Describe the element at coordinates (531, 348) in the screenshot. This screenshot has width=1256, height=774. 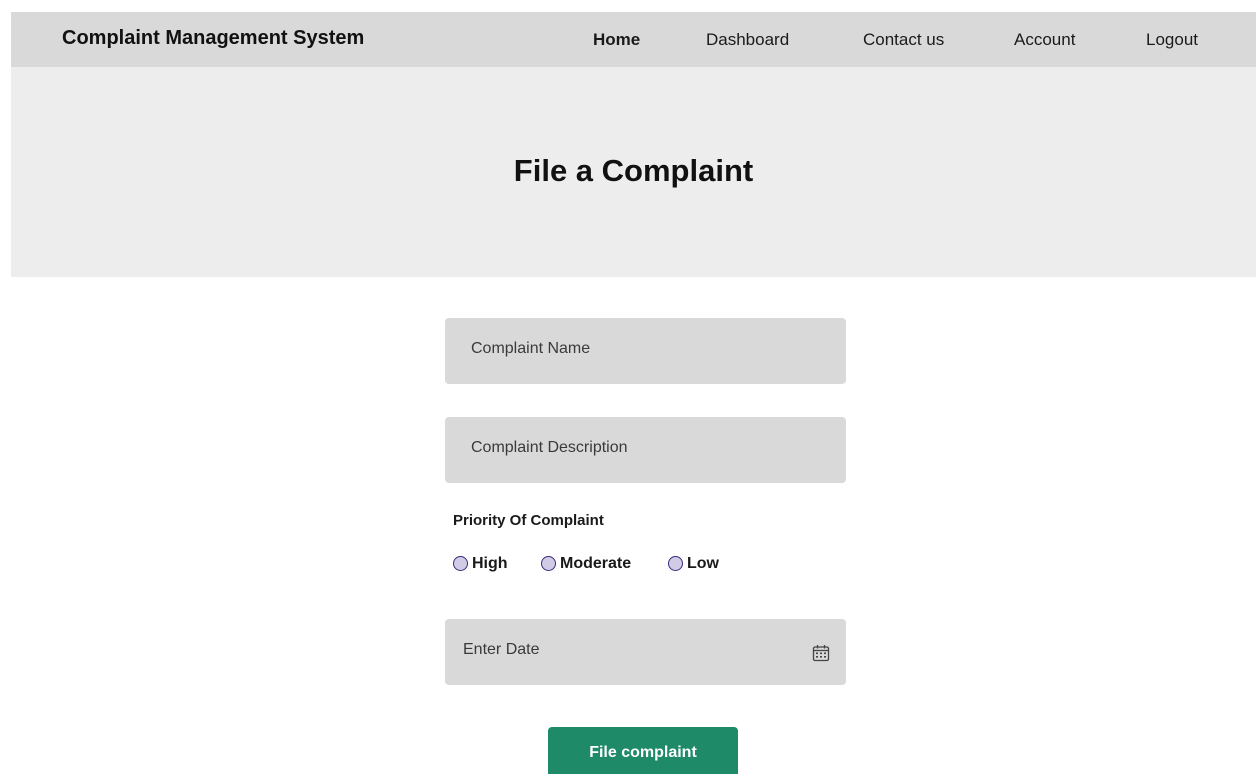
I see `complaint-name-placeholder: Complaint Name` at that location.